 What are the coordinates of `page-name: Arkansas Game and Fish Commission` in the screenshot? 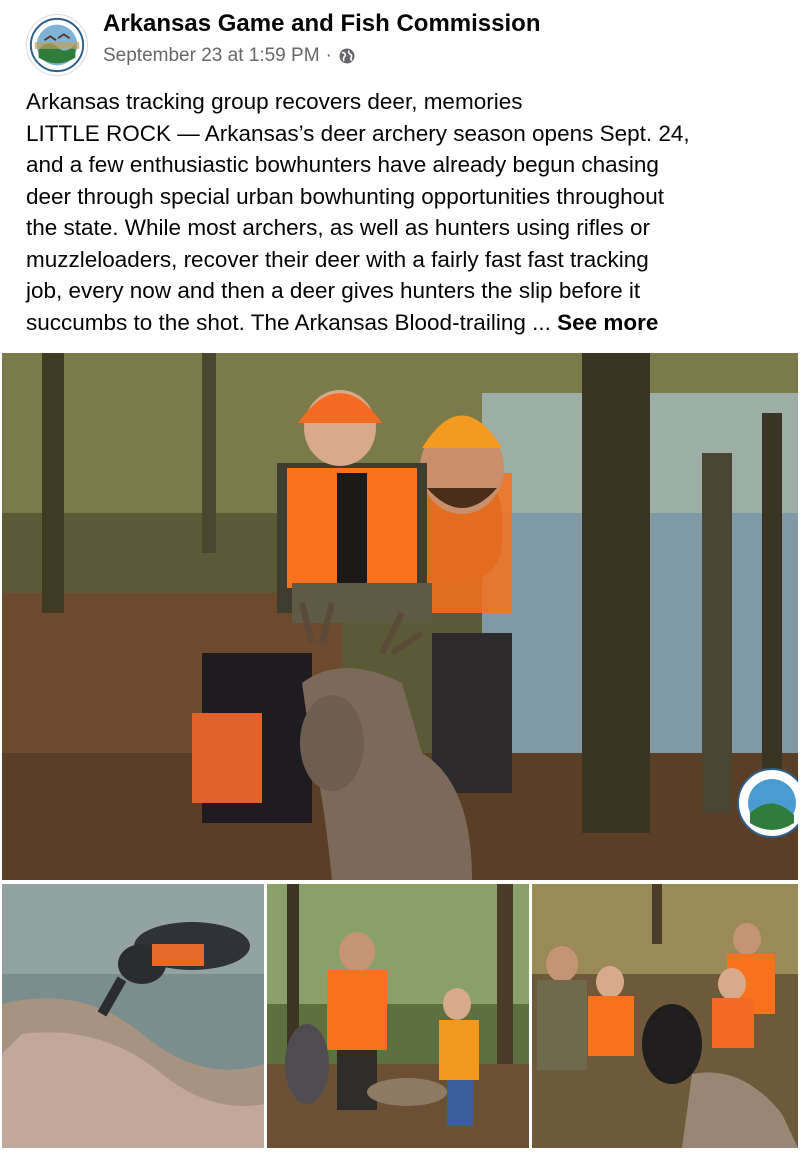 It's located at (321, 24).